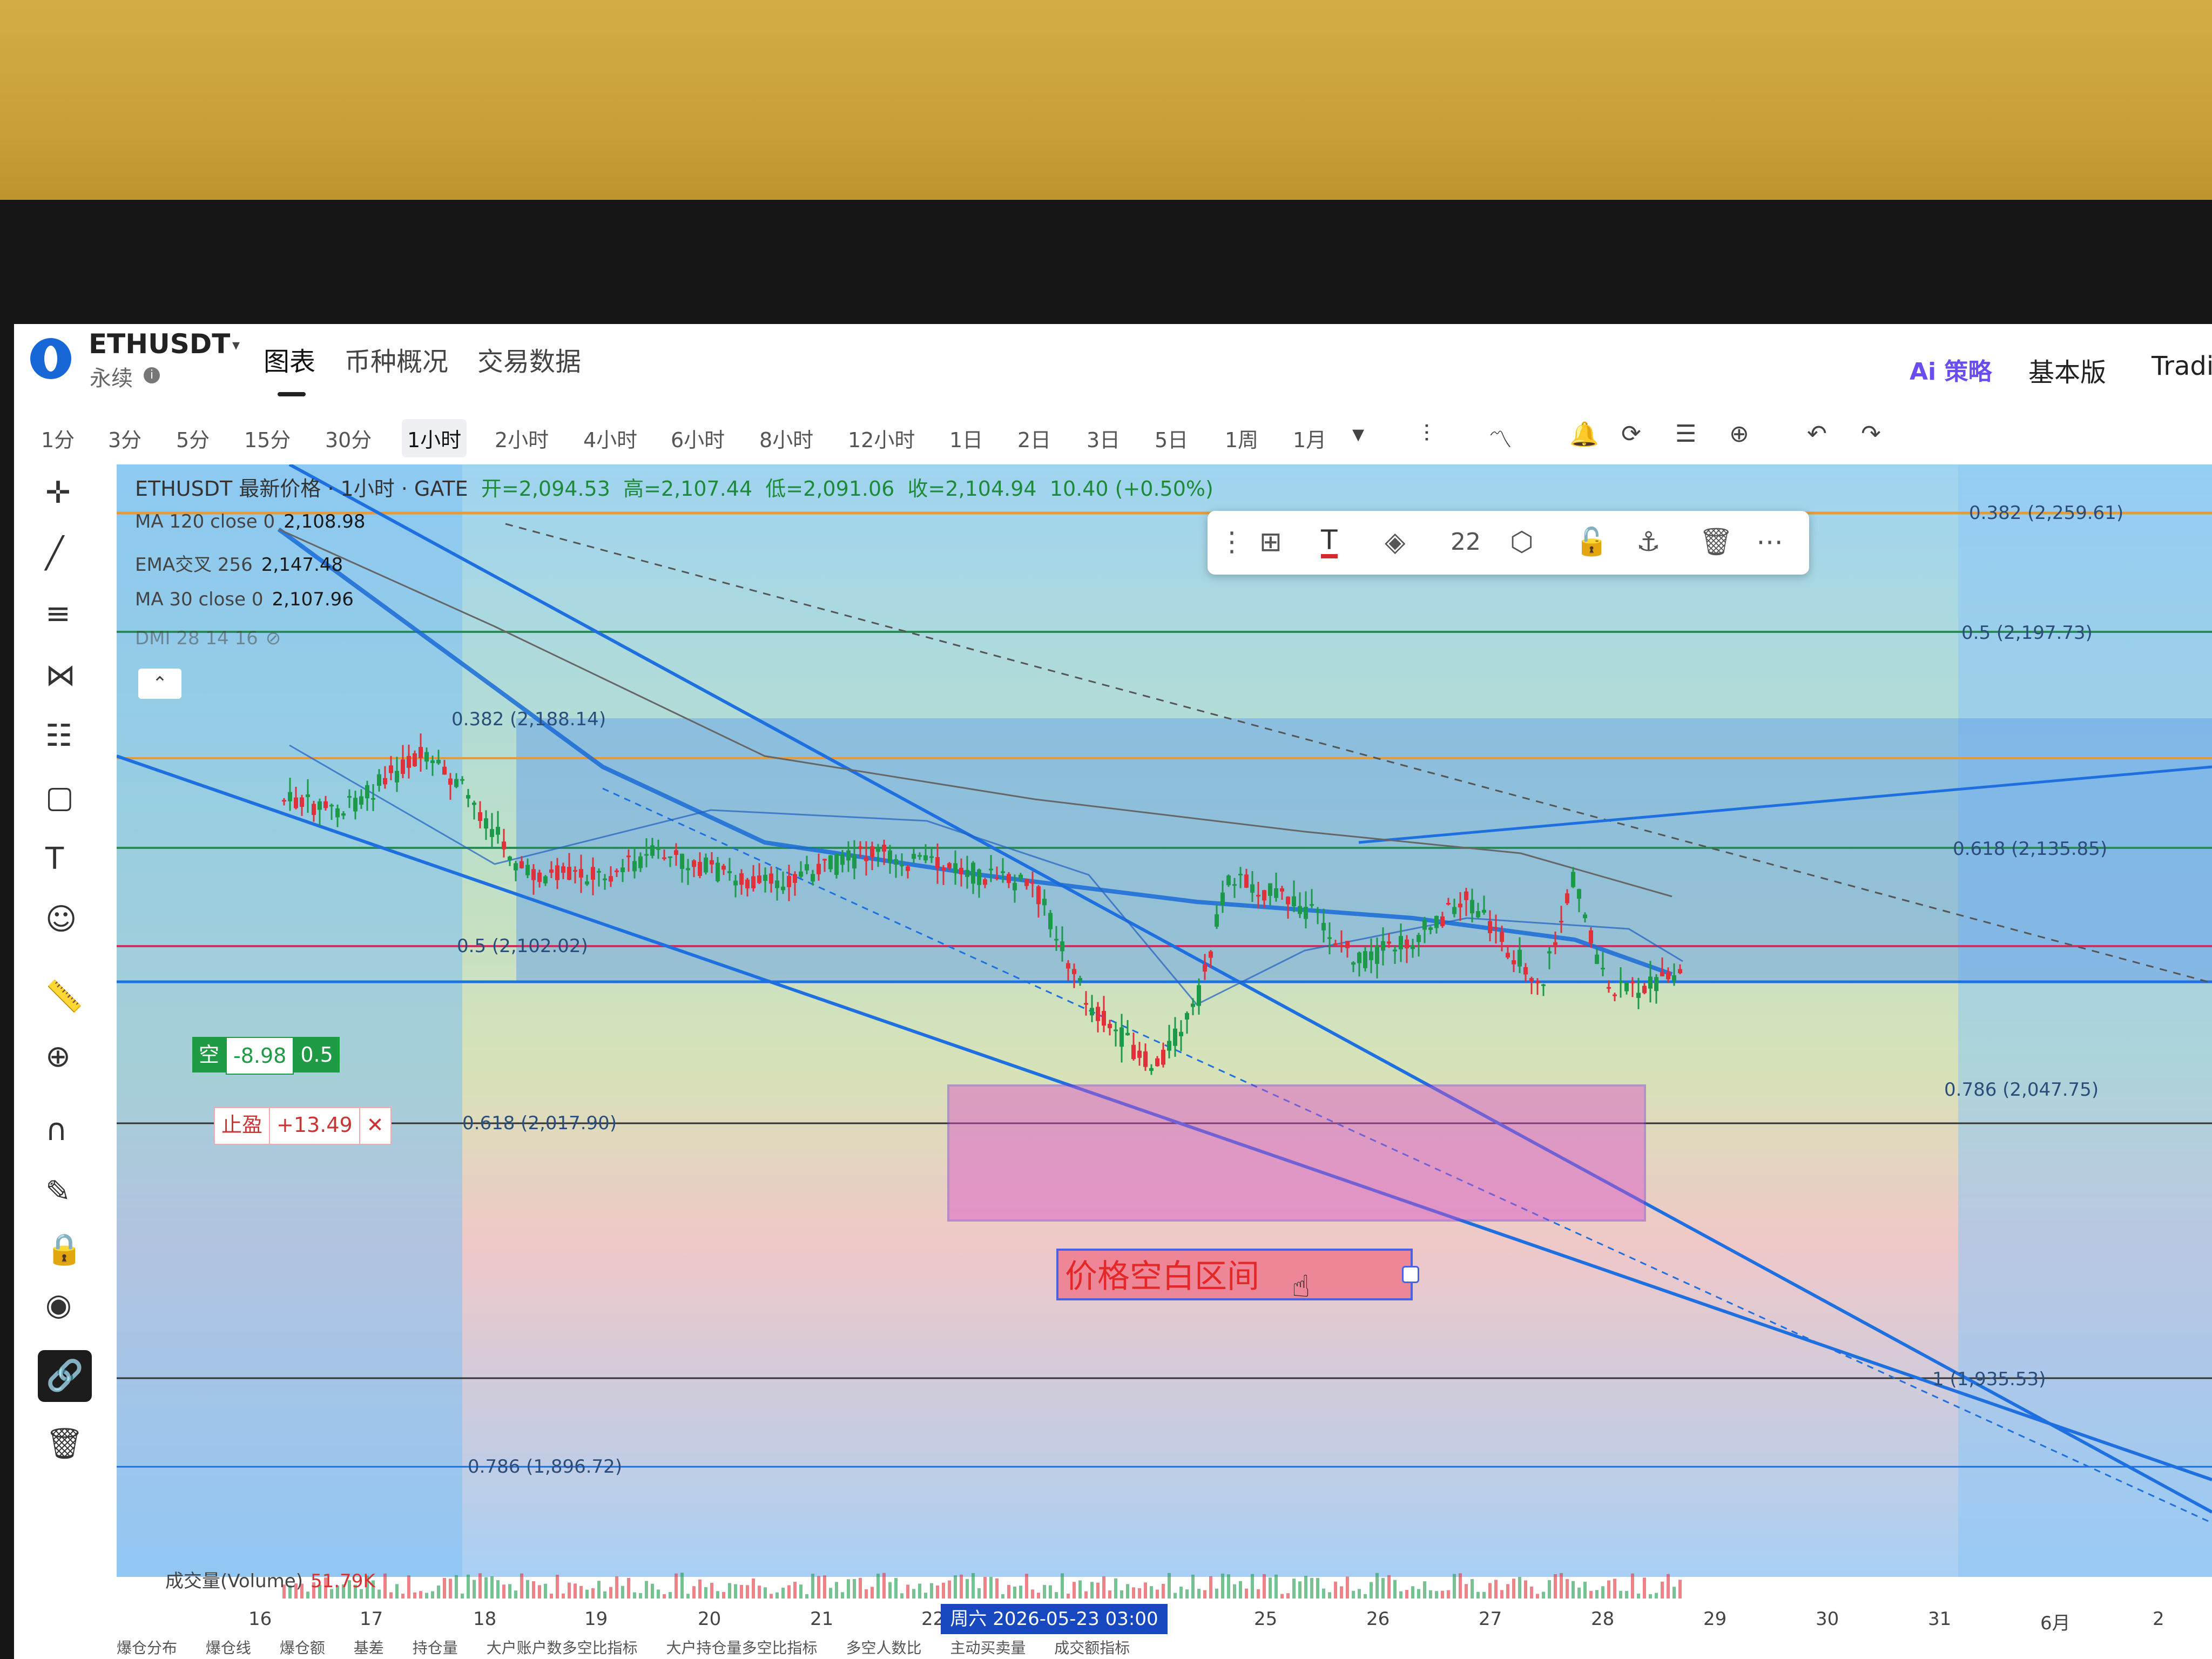  I want to click on position-tag: 空 -8.98 0.5, so click(266, 1056).